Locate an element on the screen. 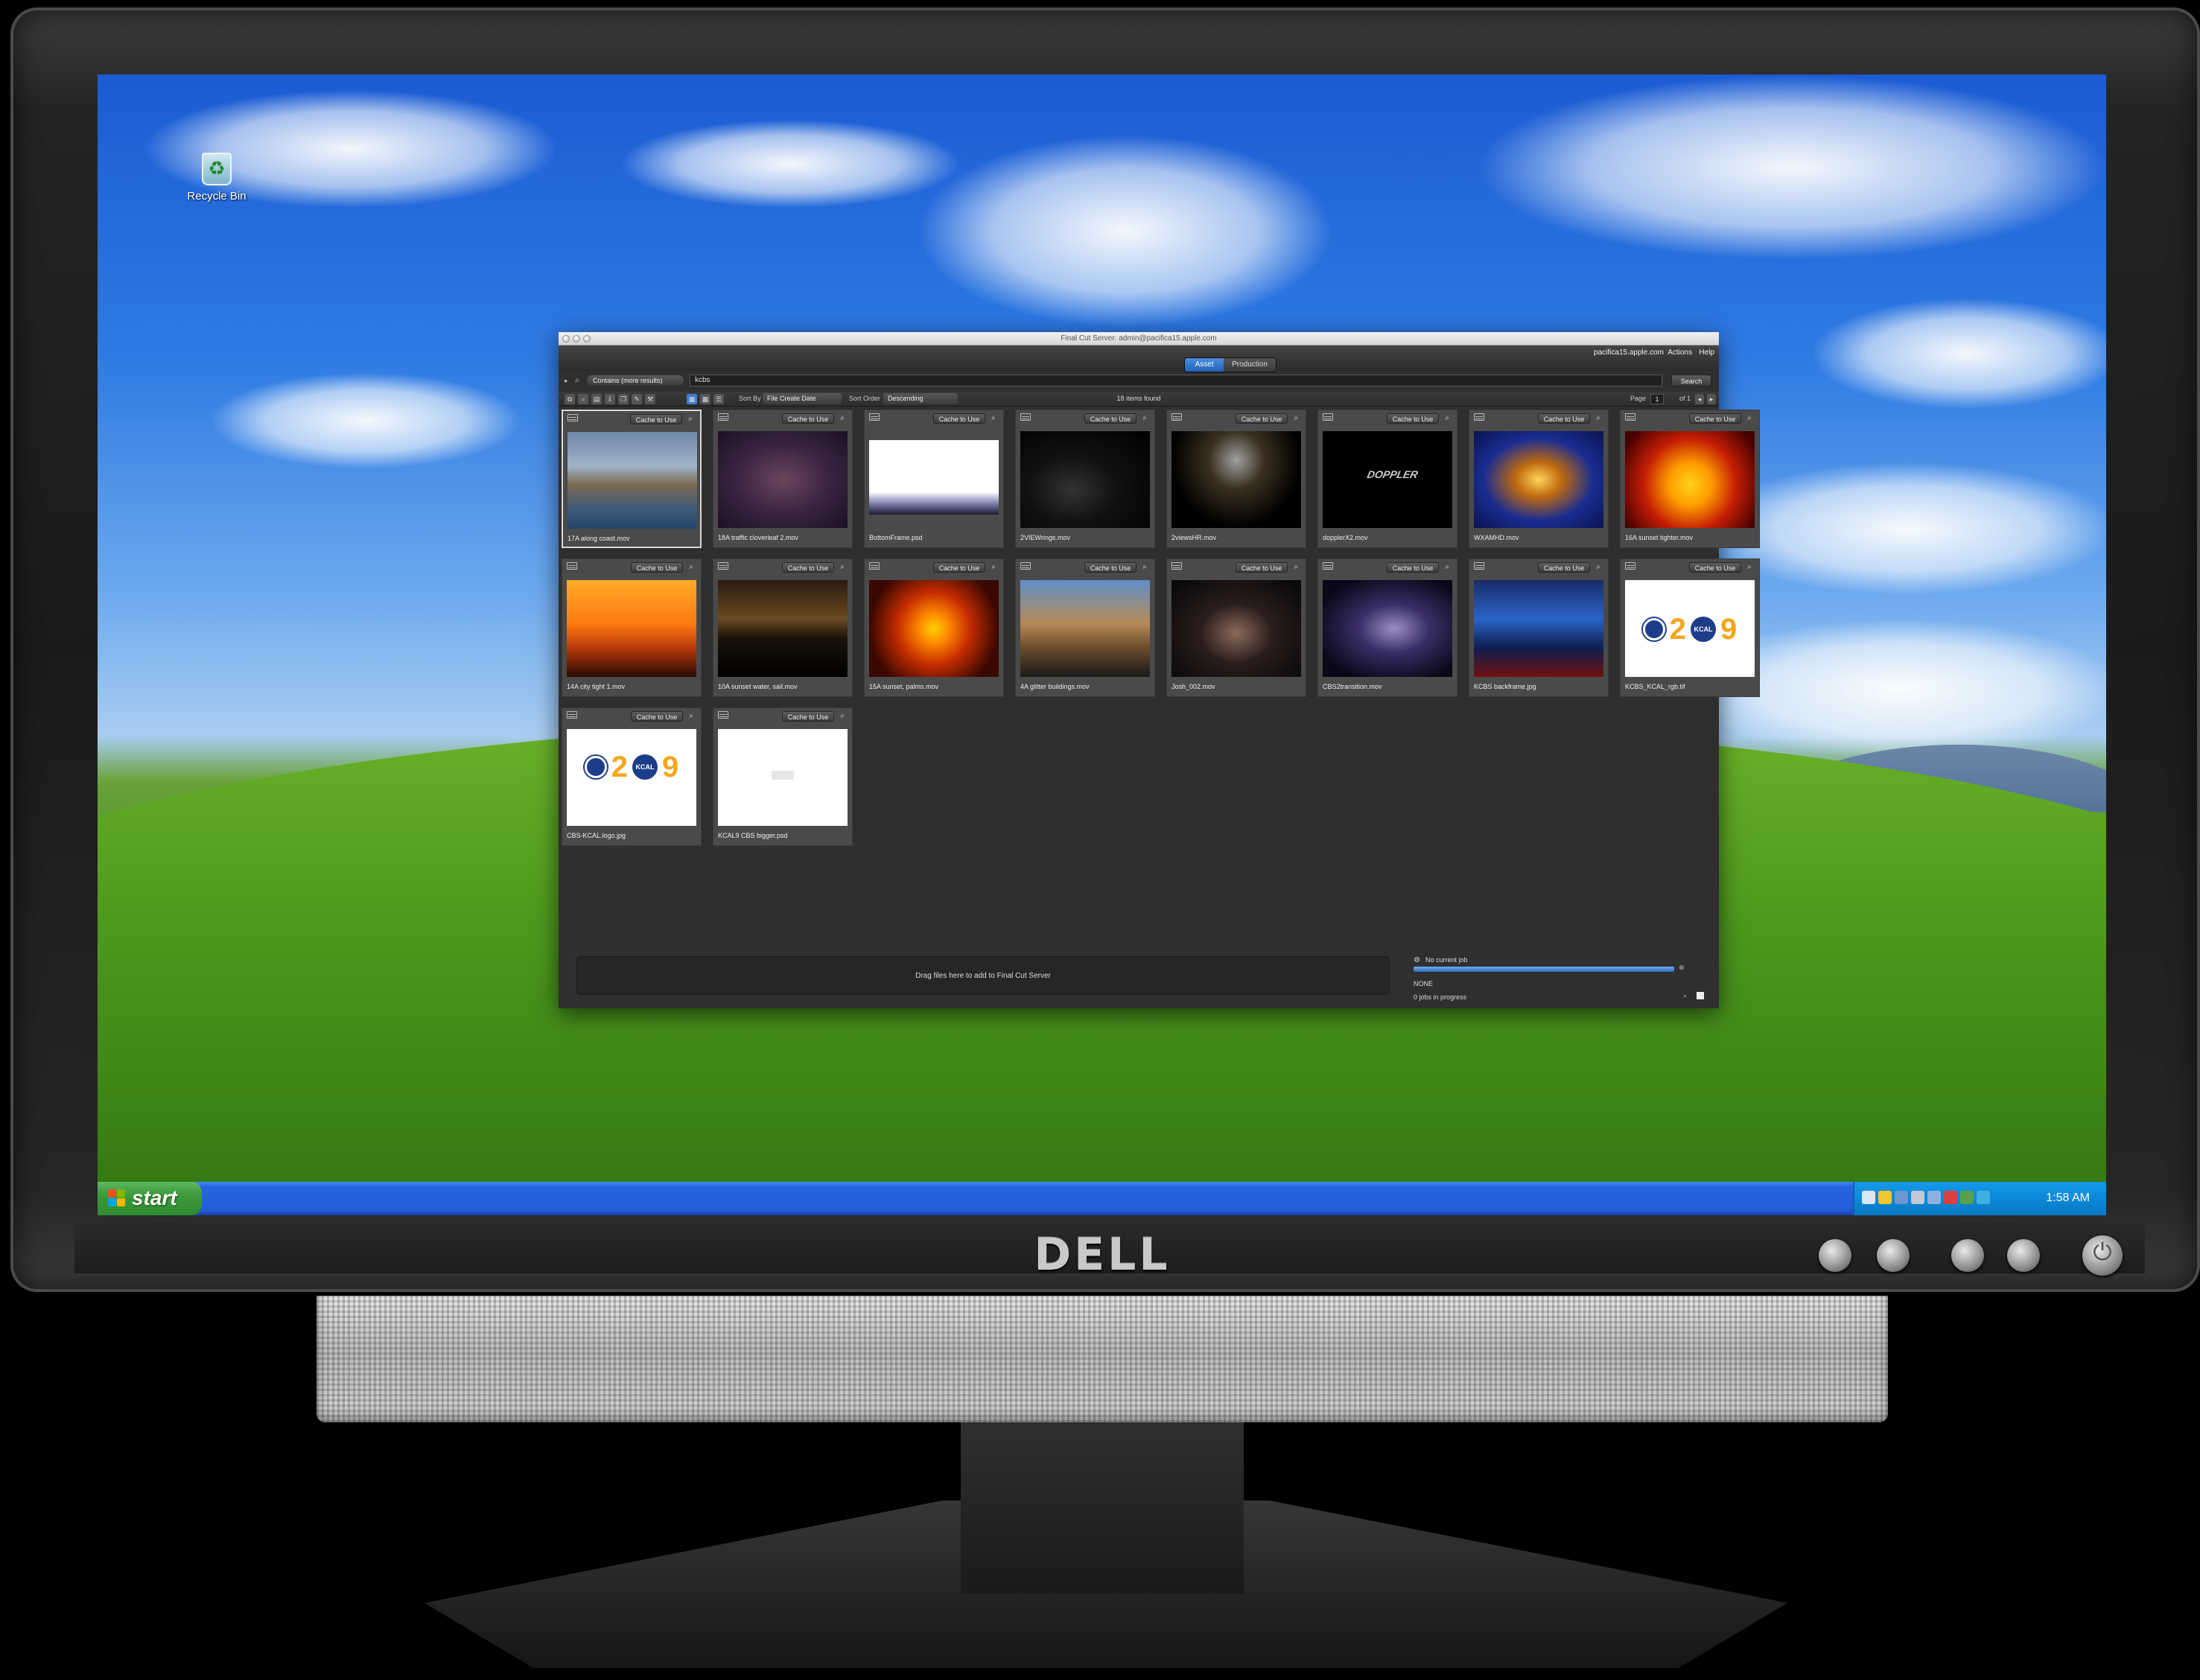 Image resolution: width=2200 pixels, height=1680 pixels. asset-tile: Cache to Use ⌕ KCBS backframe.jpg is located at coordinates (1539, 628).